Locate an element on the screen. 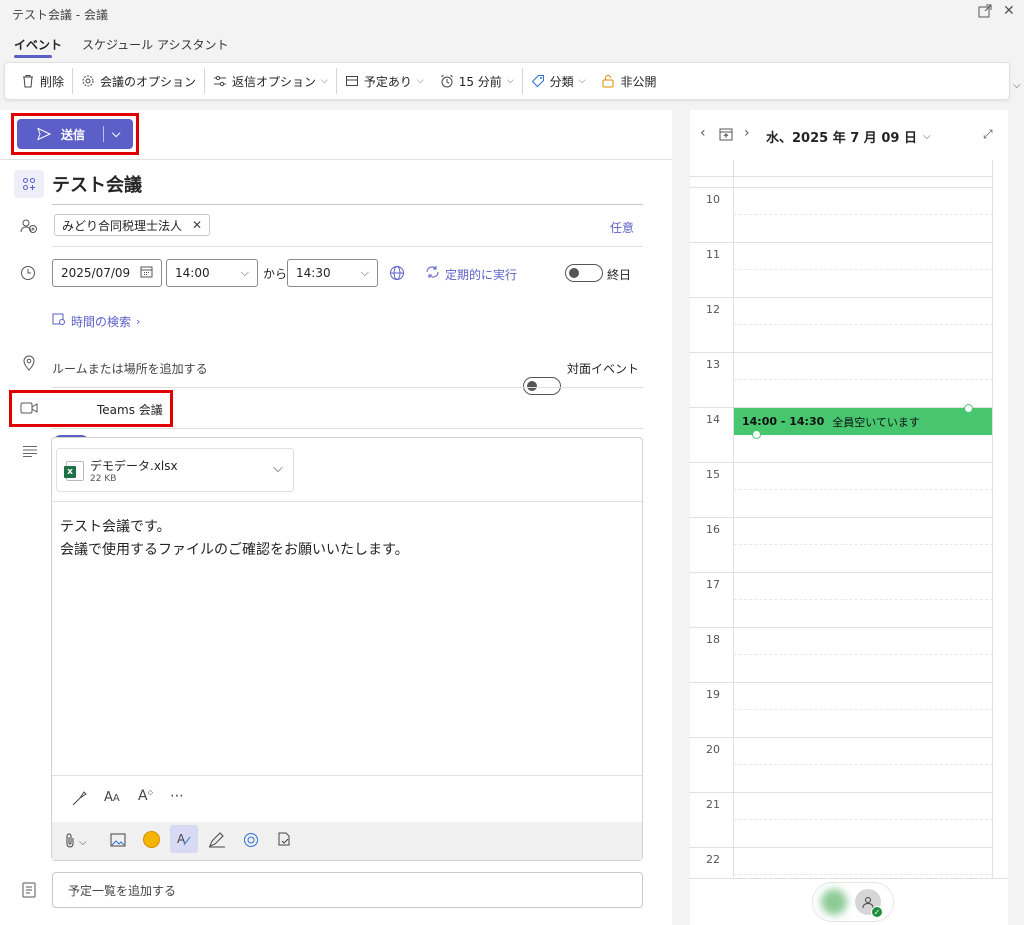  find-time-link: 時間の検索 › is located at coordinates (96, 321).